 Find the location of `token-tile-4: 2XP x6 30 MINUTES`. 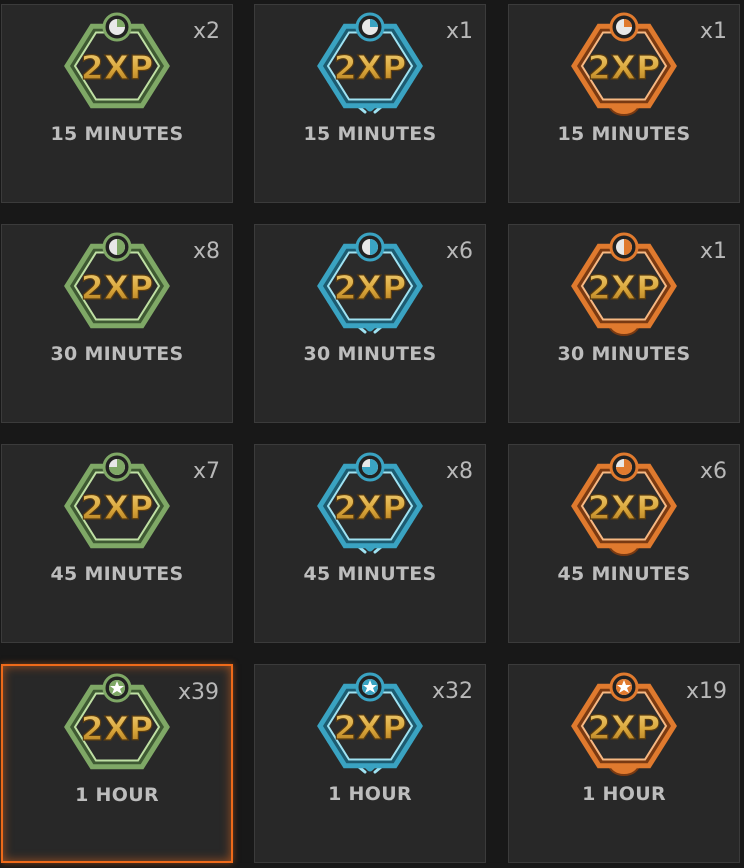

token-tile-4: 2XP x6 30 MINUTES is located at coordinates (370, 323).